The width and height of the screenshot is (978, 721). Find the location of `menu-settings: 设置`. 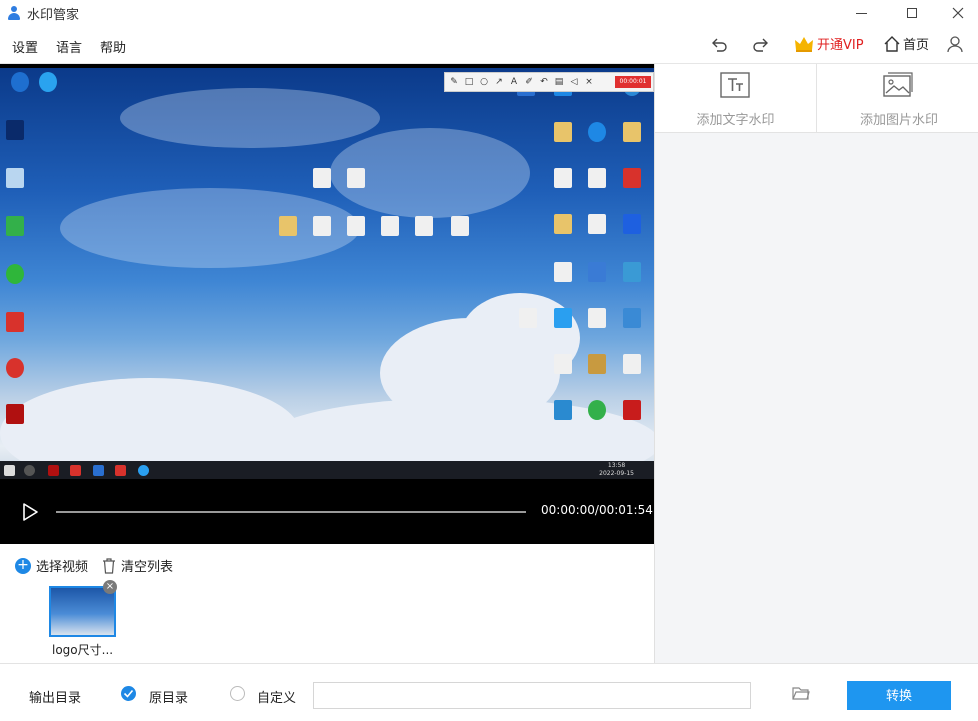

menu-settings: 设置 is located at coordinates (25, 46).